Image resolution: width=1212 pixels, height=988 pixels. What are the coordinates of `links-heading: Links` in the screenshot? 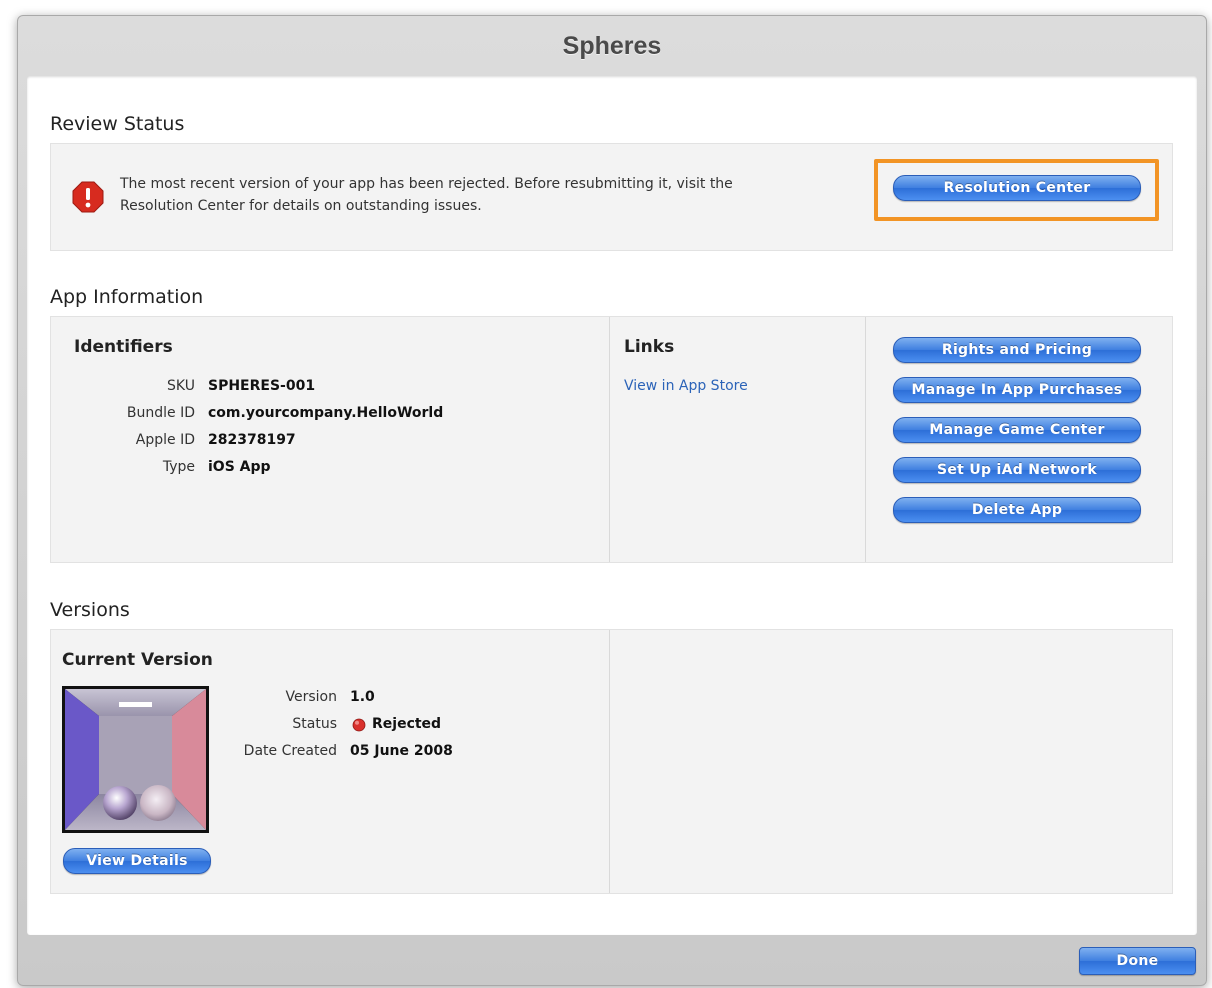 It's located at (649, 347).